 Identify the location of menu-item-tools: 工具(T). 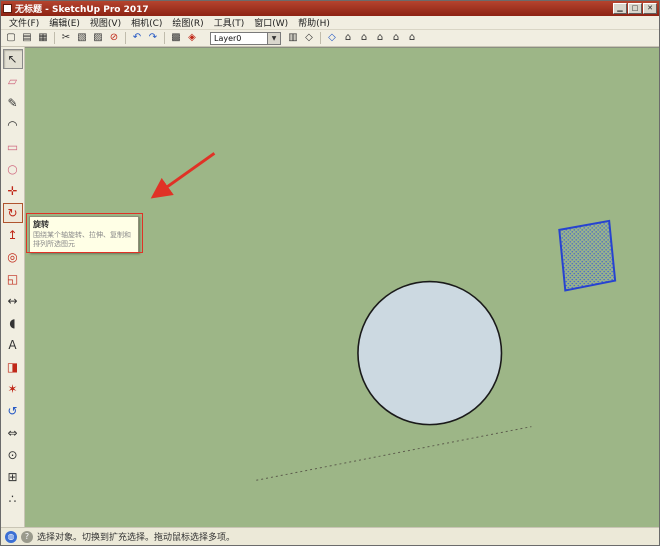
(229, 22).